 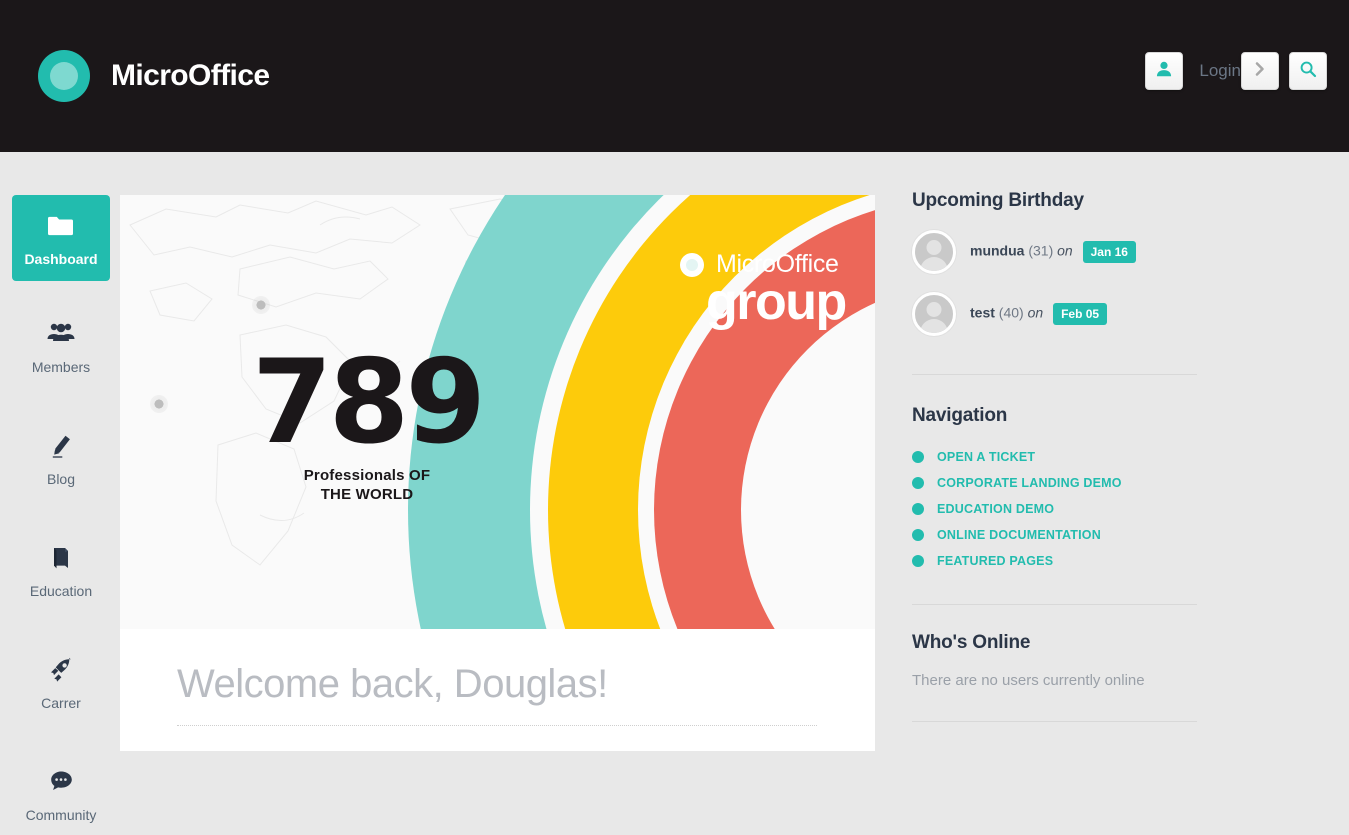 What do you see at coordinates (61, 560) in the screenshot?
I see `book-icon` at bounding box center [61, 560].